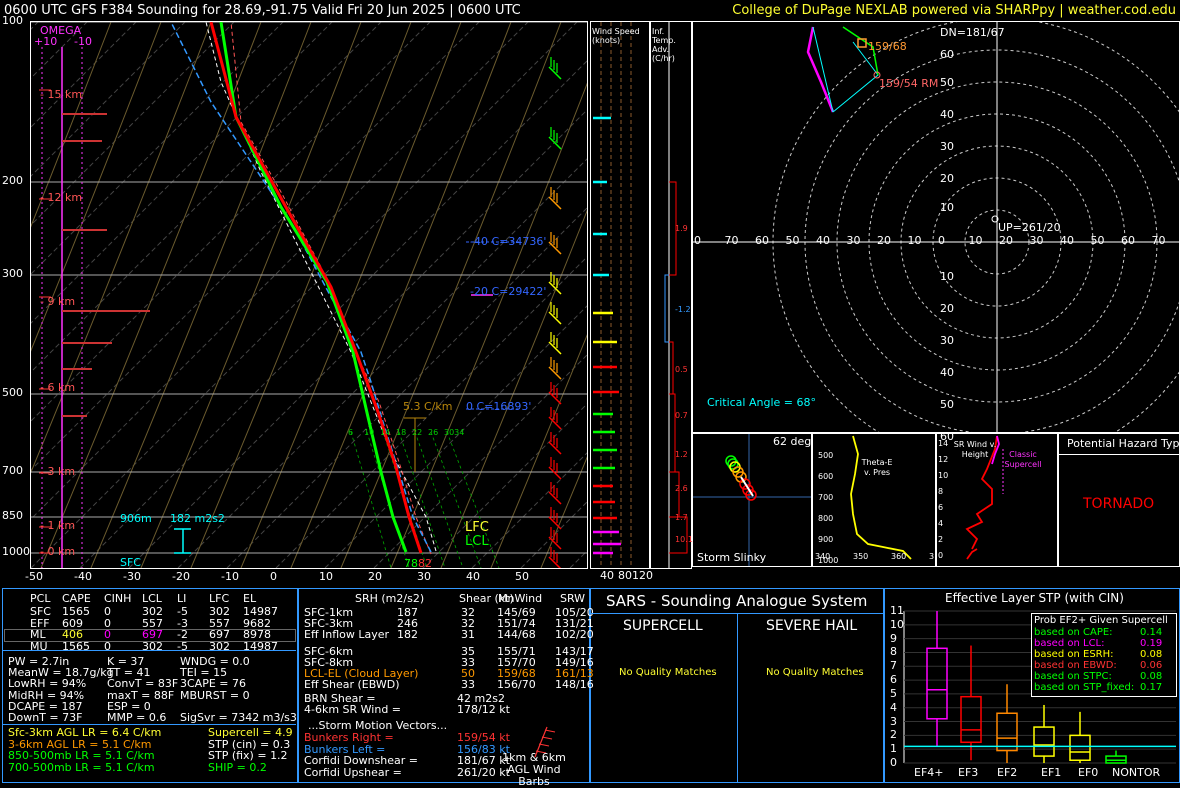  What do you see at coordinates (12, 470) in the screenshot?
I see `pressure-label-700: 700` at bounding box center [12, 470].